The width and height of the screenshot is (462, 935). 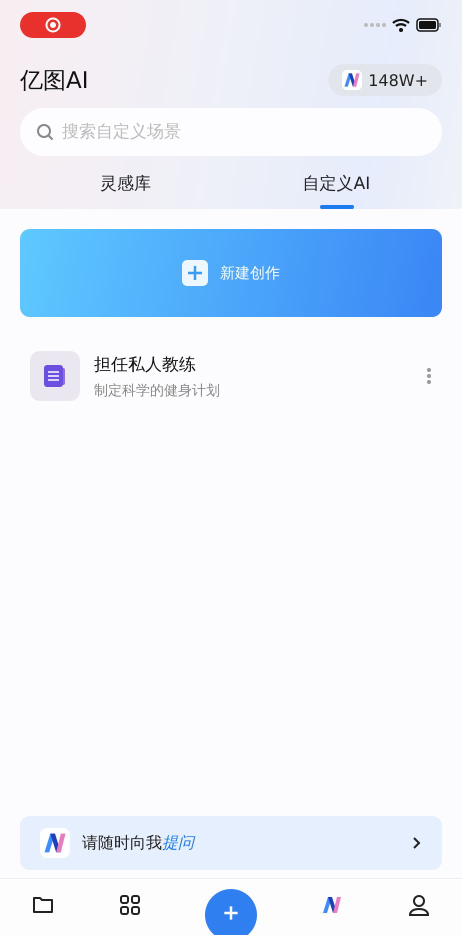 I want to click on more-icon, so click(x=429, y=376).